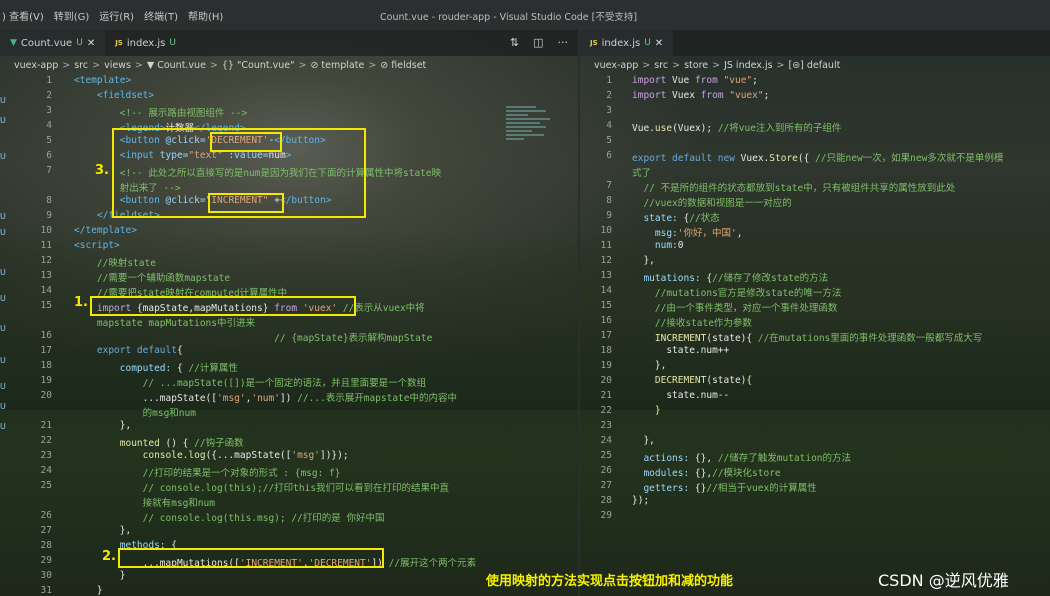 This screenshot has width=1050, height=596. What do you see at coordinates (606, 380) in the screenshot?
I see `line-number: 20` at bounding box center [606, 380].